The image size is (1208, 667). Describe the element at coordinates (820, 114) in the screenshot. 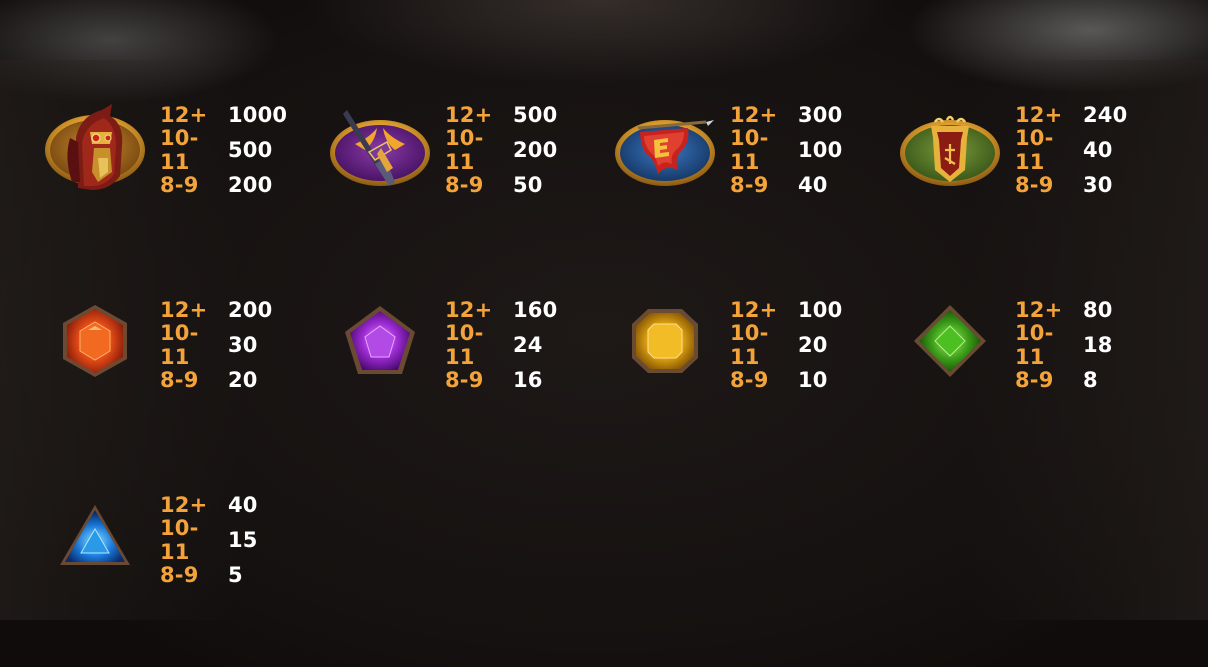

I see `pay-value: 300` at that location.